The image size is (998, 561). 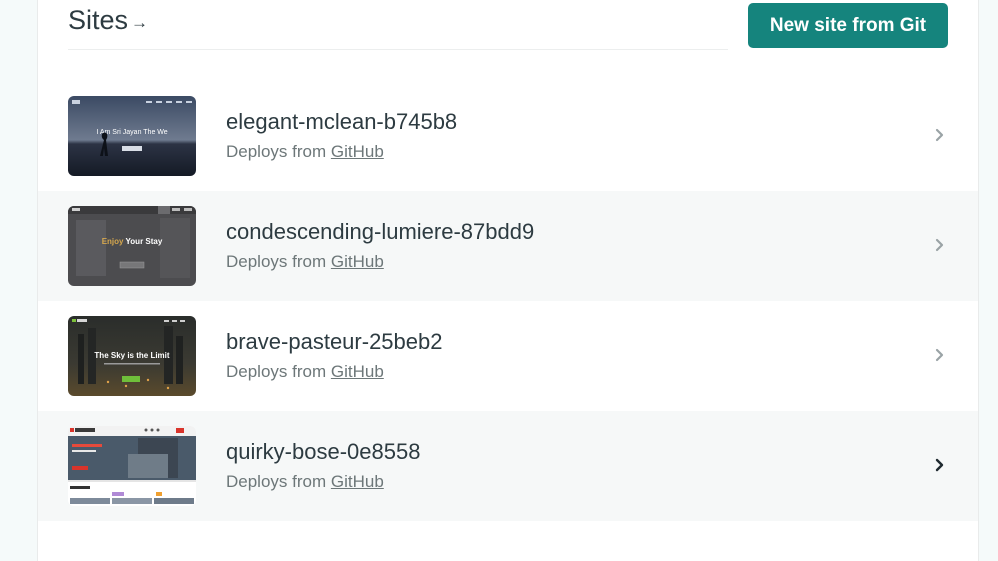 I want to click on site-name: condescending-lumiere-87bdd9, so click(x=380, y=232).